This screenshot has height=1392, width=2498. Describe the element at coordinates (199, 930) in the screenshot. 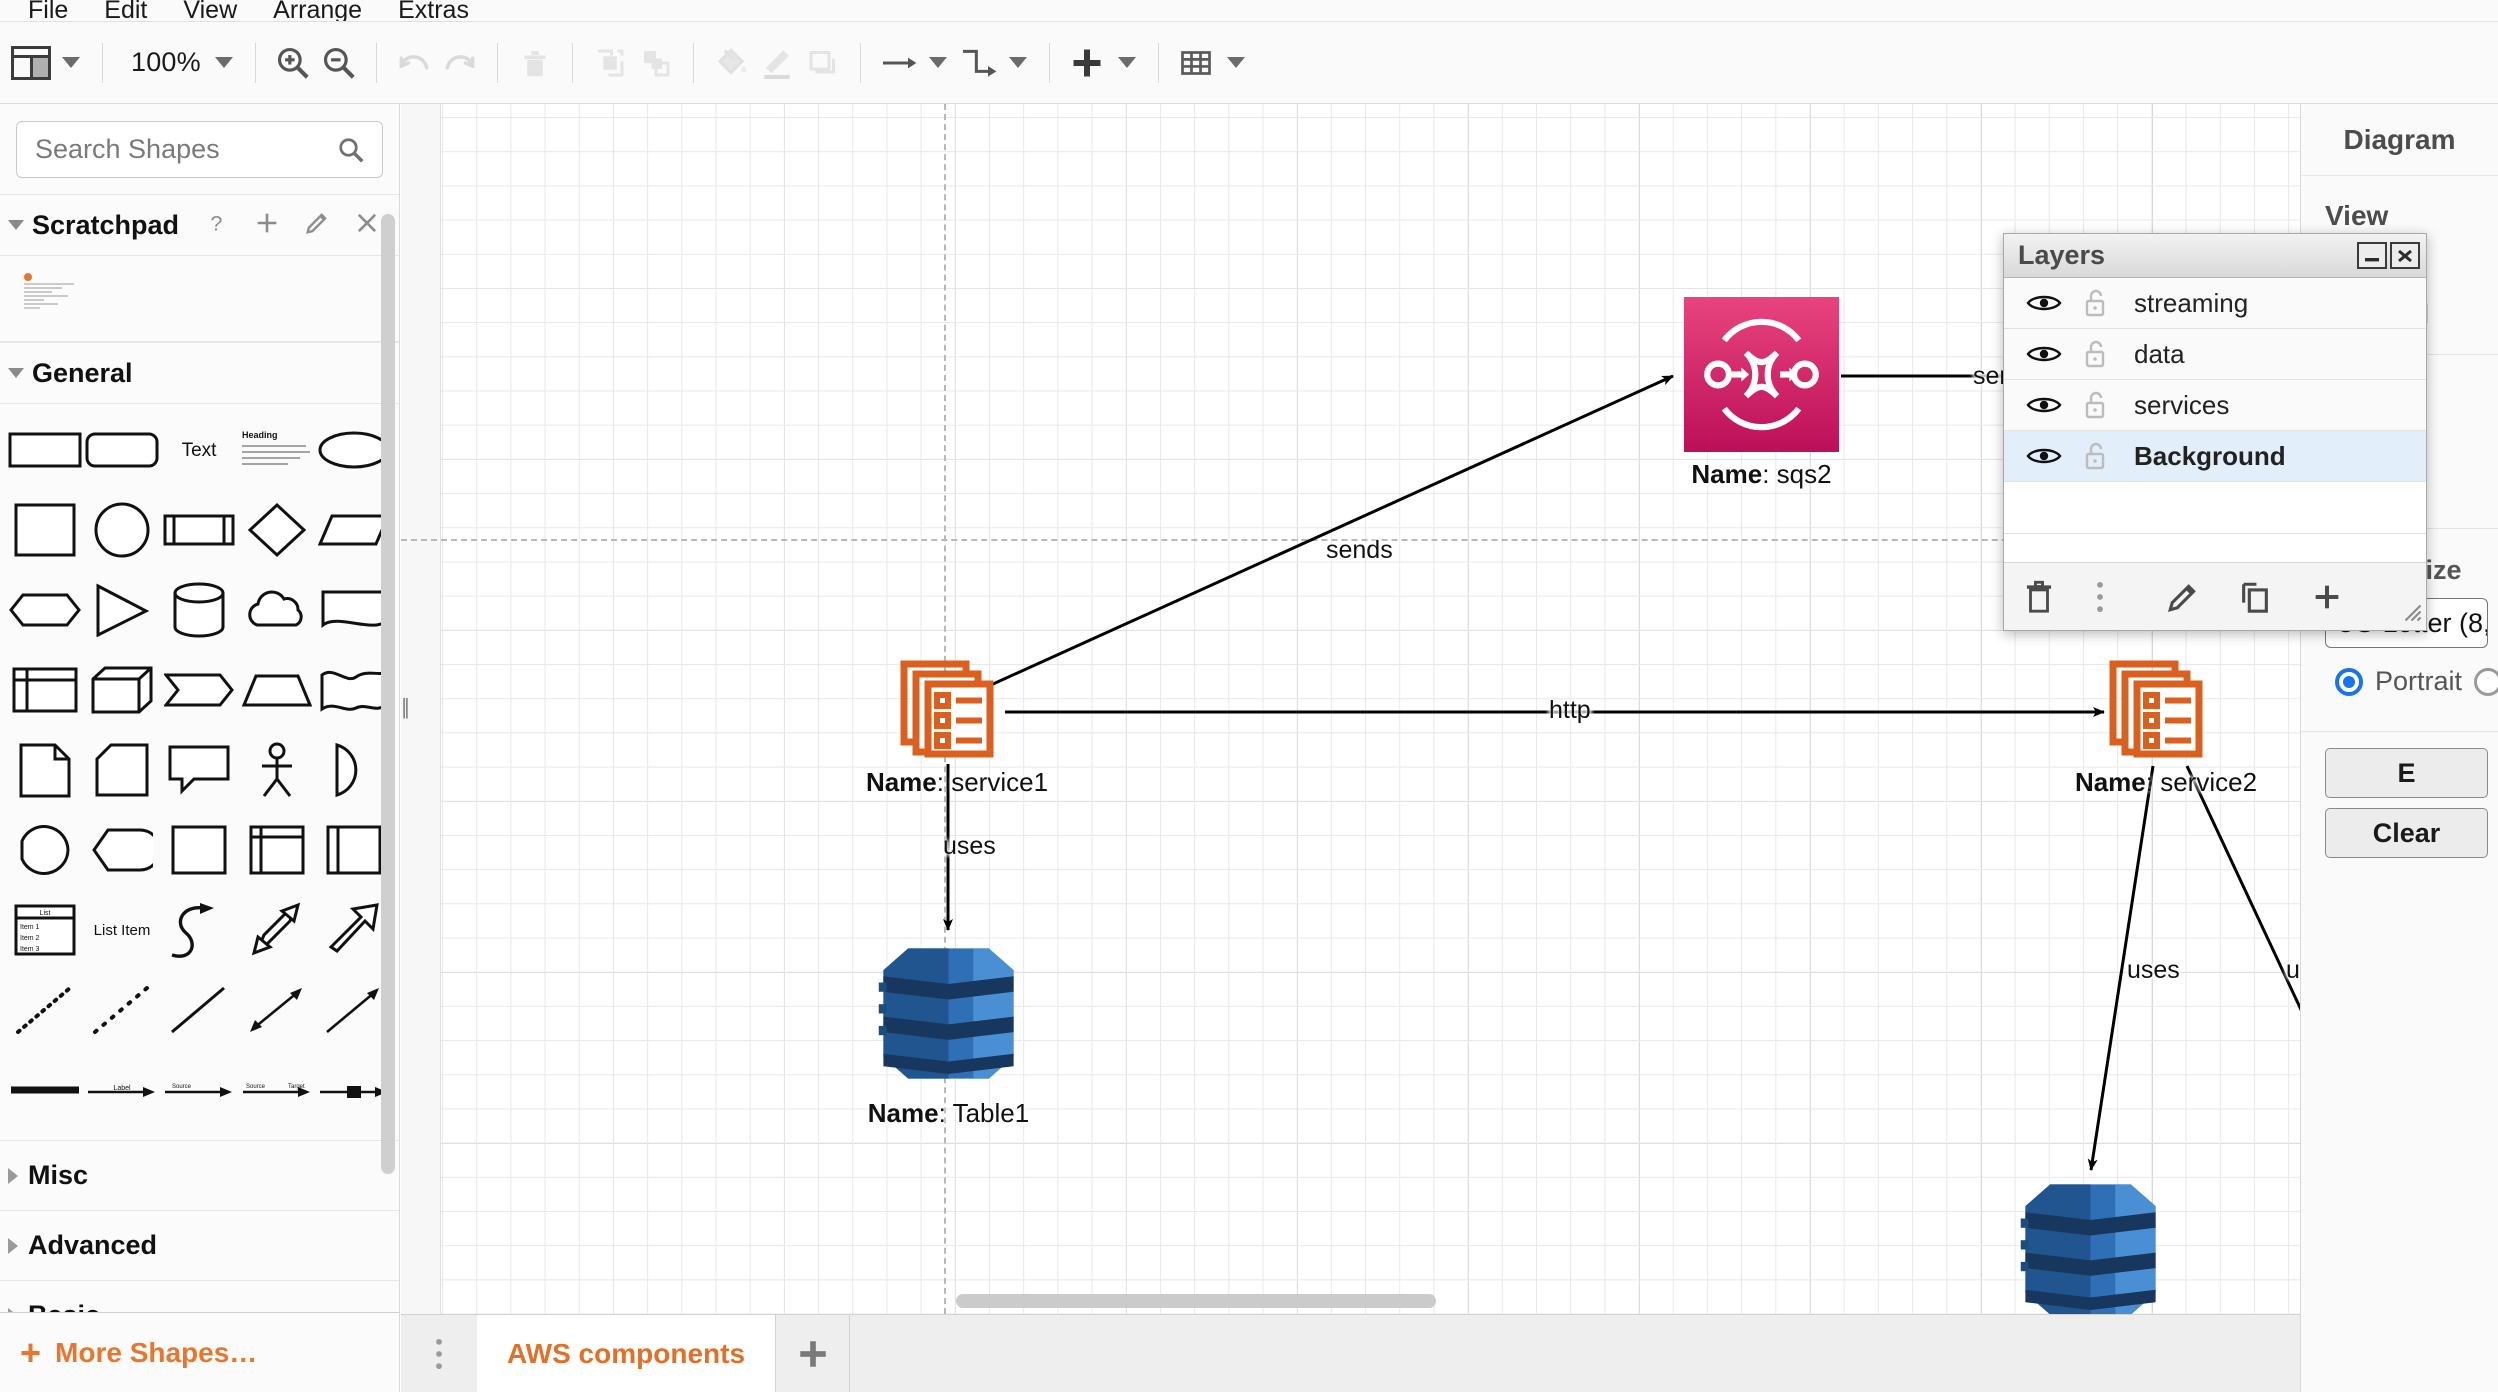

I see `shape-curve` at that location.